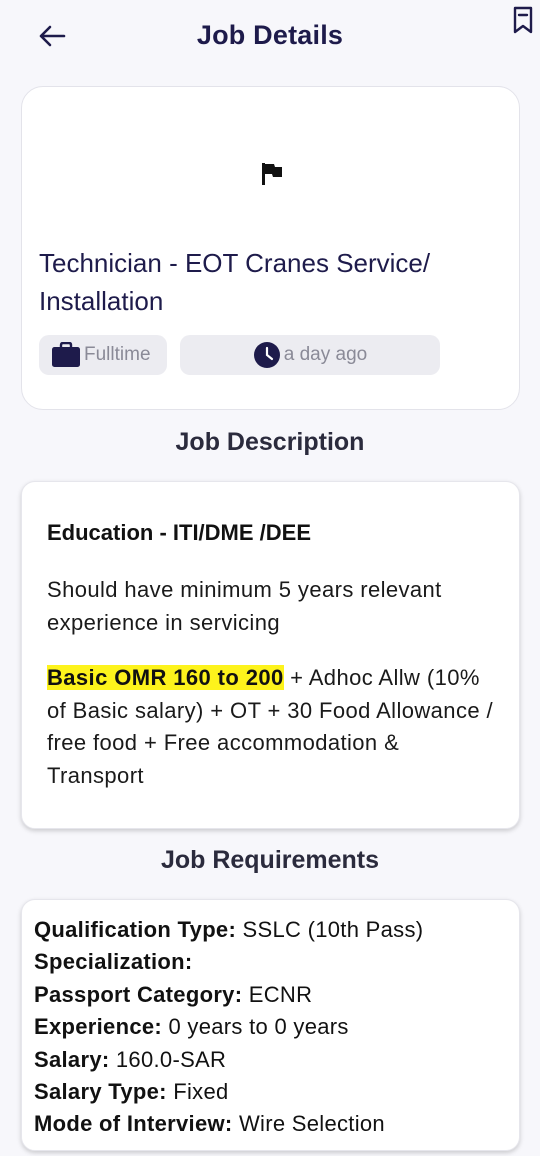  I want to click on job-type-chip: Fulltime, so click(103, 355).